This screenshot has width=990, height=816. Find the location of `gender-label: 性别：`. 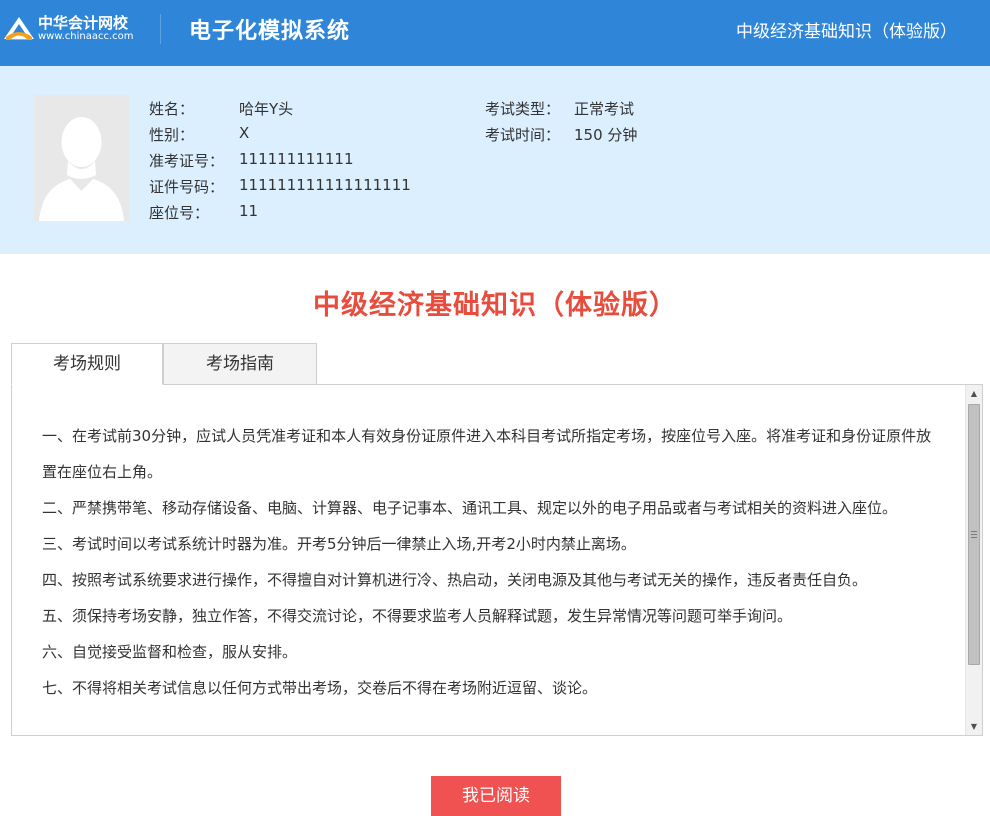

gender-label: 性别： is located at coordinates (172, 135).